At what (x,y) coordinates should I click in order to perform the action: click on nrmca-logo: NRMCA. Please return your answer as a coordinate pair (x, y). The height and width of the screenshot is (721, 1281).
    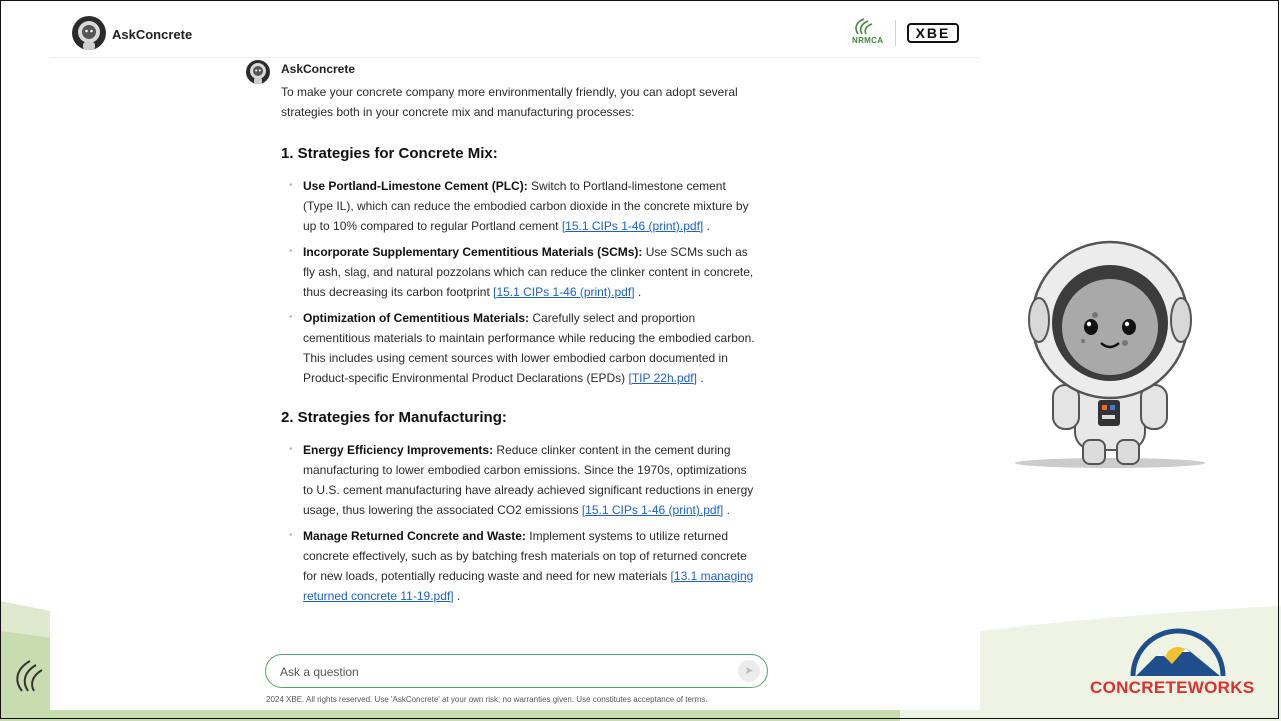
    Looking at the image, I should click on (868, 33).